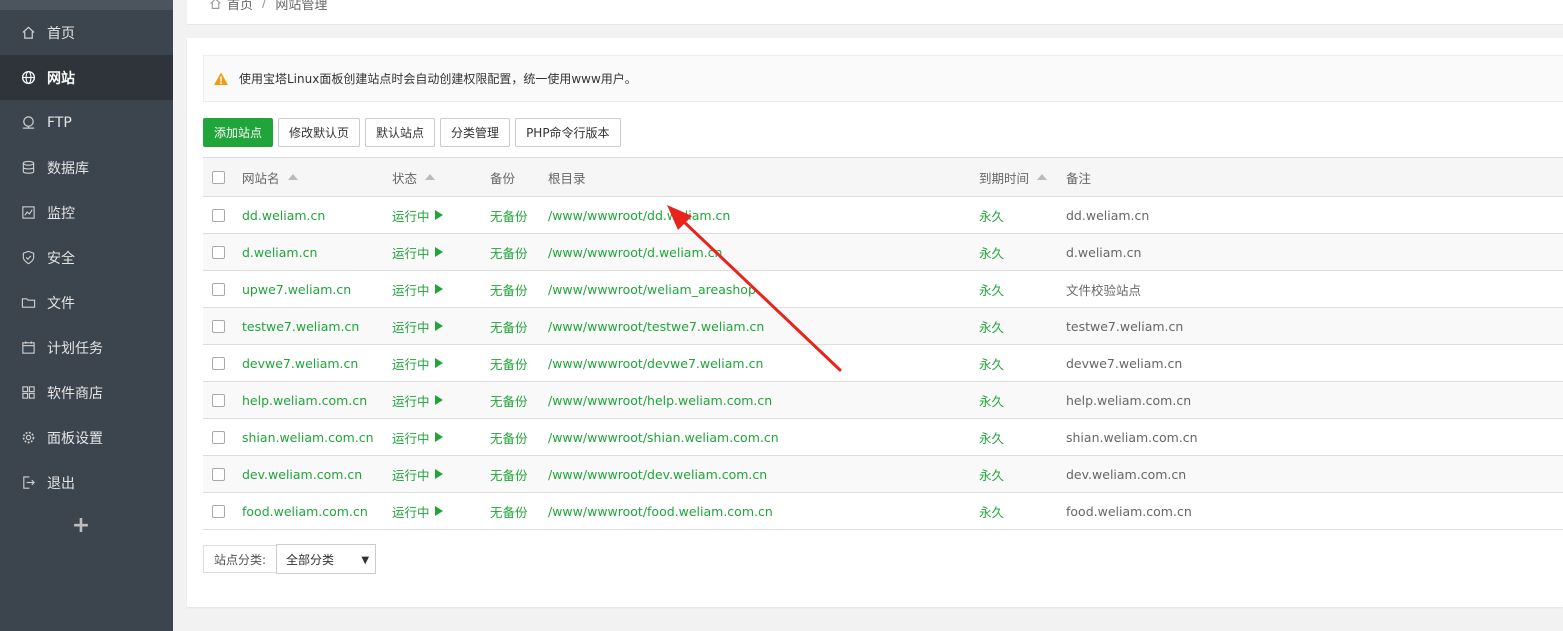  Describe the element at coordinates (567, 178) in the screenshot. I see `header-root: 根目录` at that location.